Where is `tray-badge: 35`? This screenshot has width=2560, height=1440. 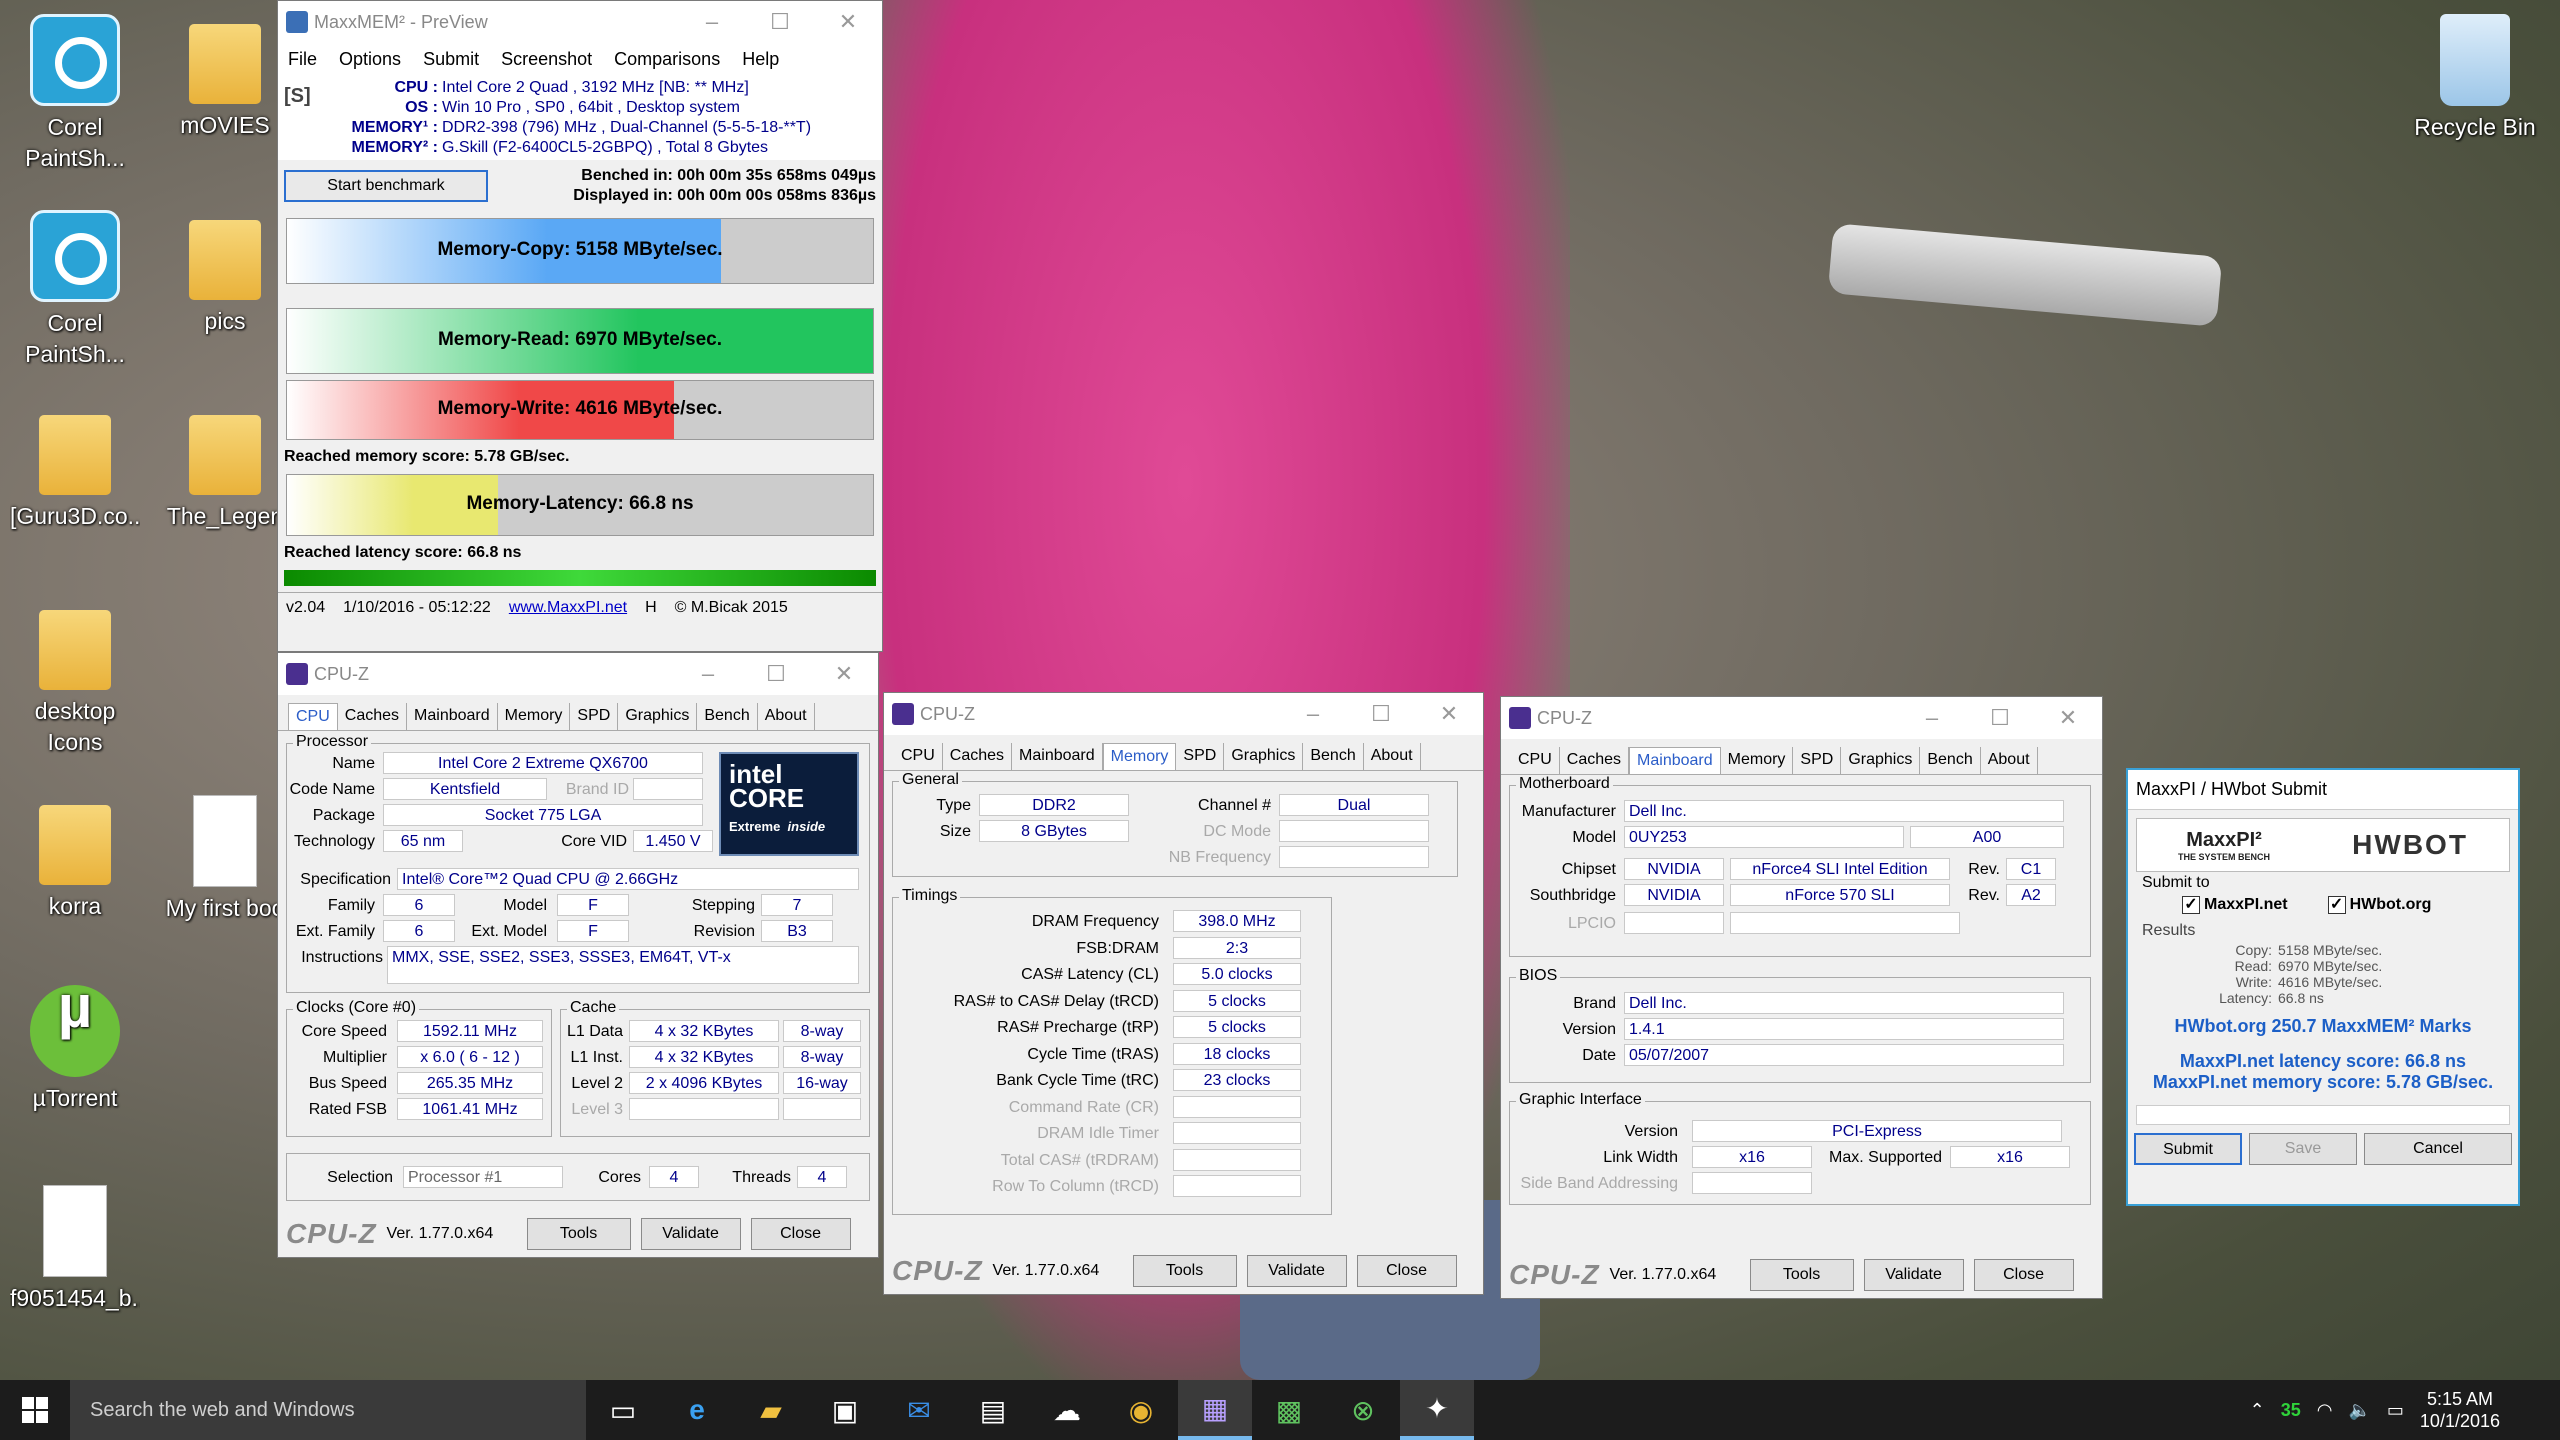
tray-badge: 35 is located at coordinates (2291, 1410).